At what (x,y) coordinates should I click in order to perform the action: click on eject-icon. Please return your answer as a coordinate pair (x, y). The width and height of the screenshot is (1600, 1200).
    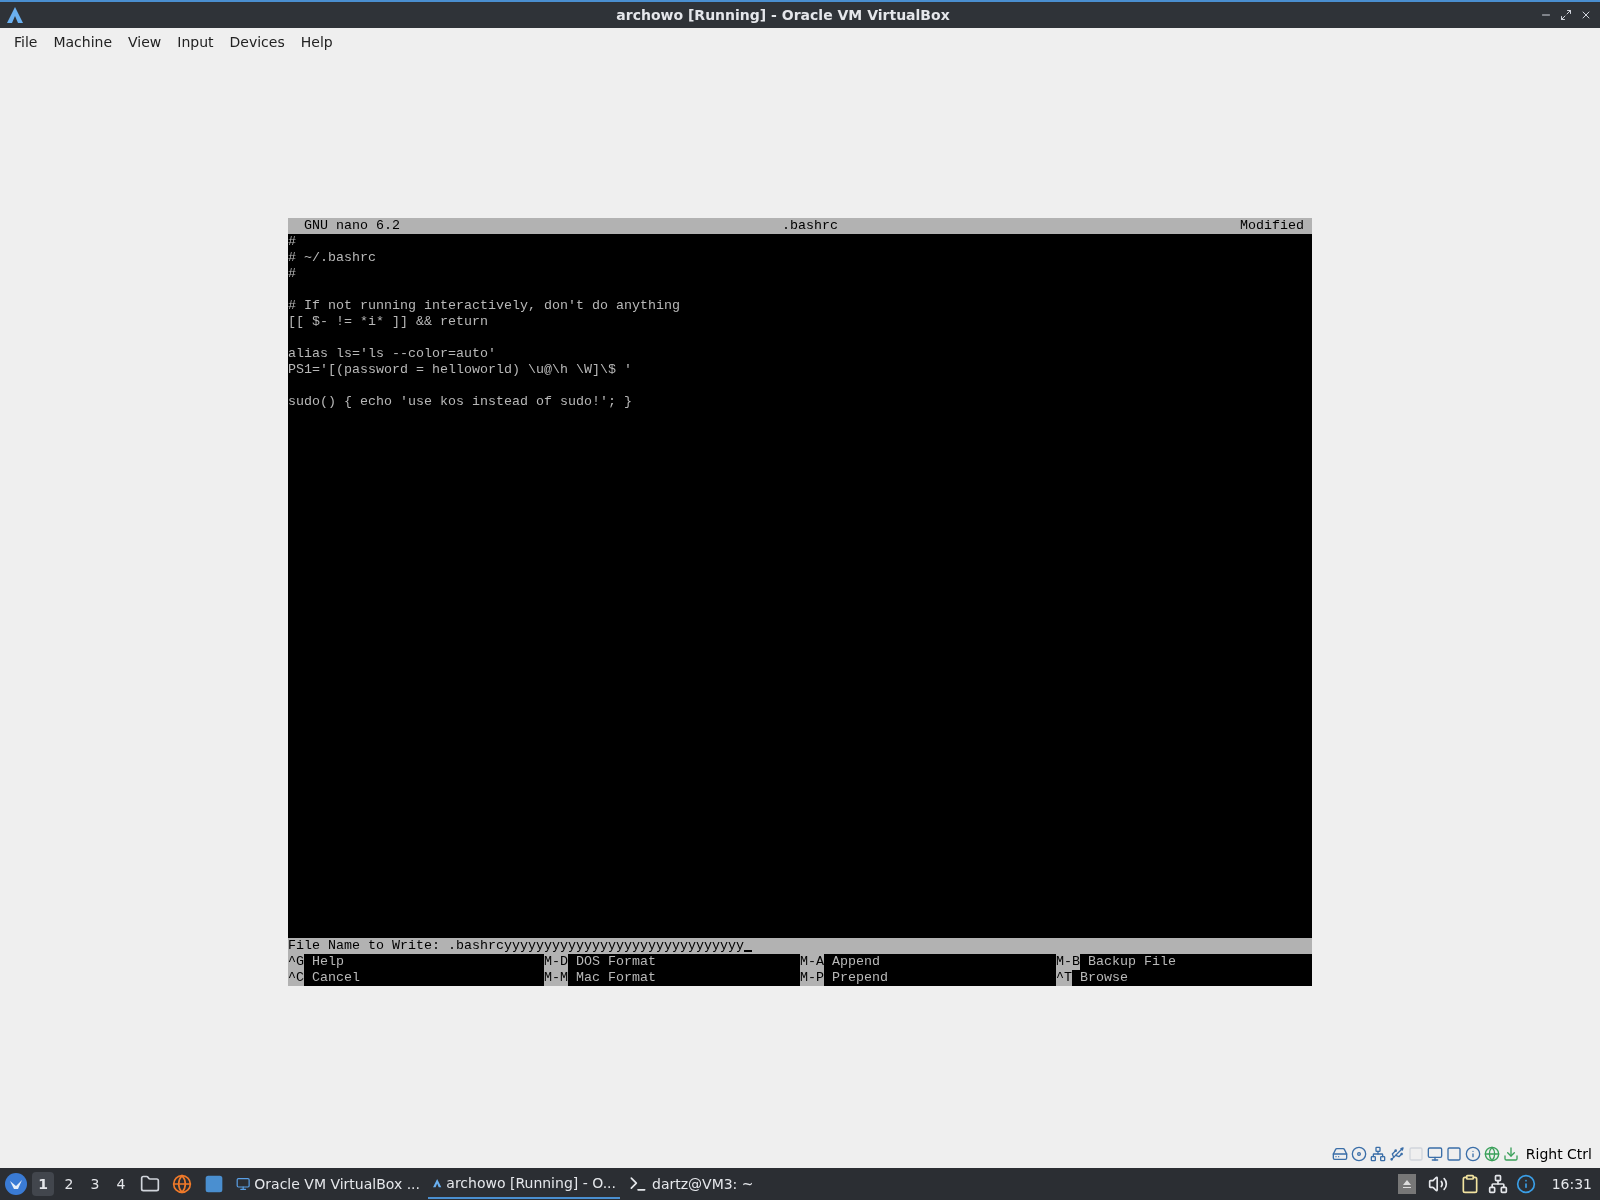
    Looking at the image, I should click on (1406, 1184).